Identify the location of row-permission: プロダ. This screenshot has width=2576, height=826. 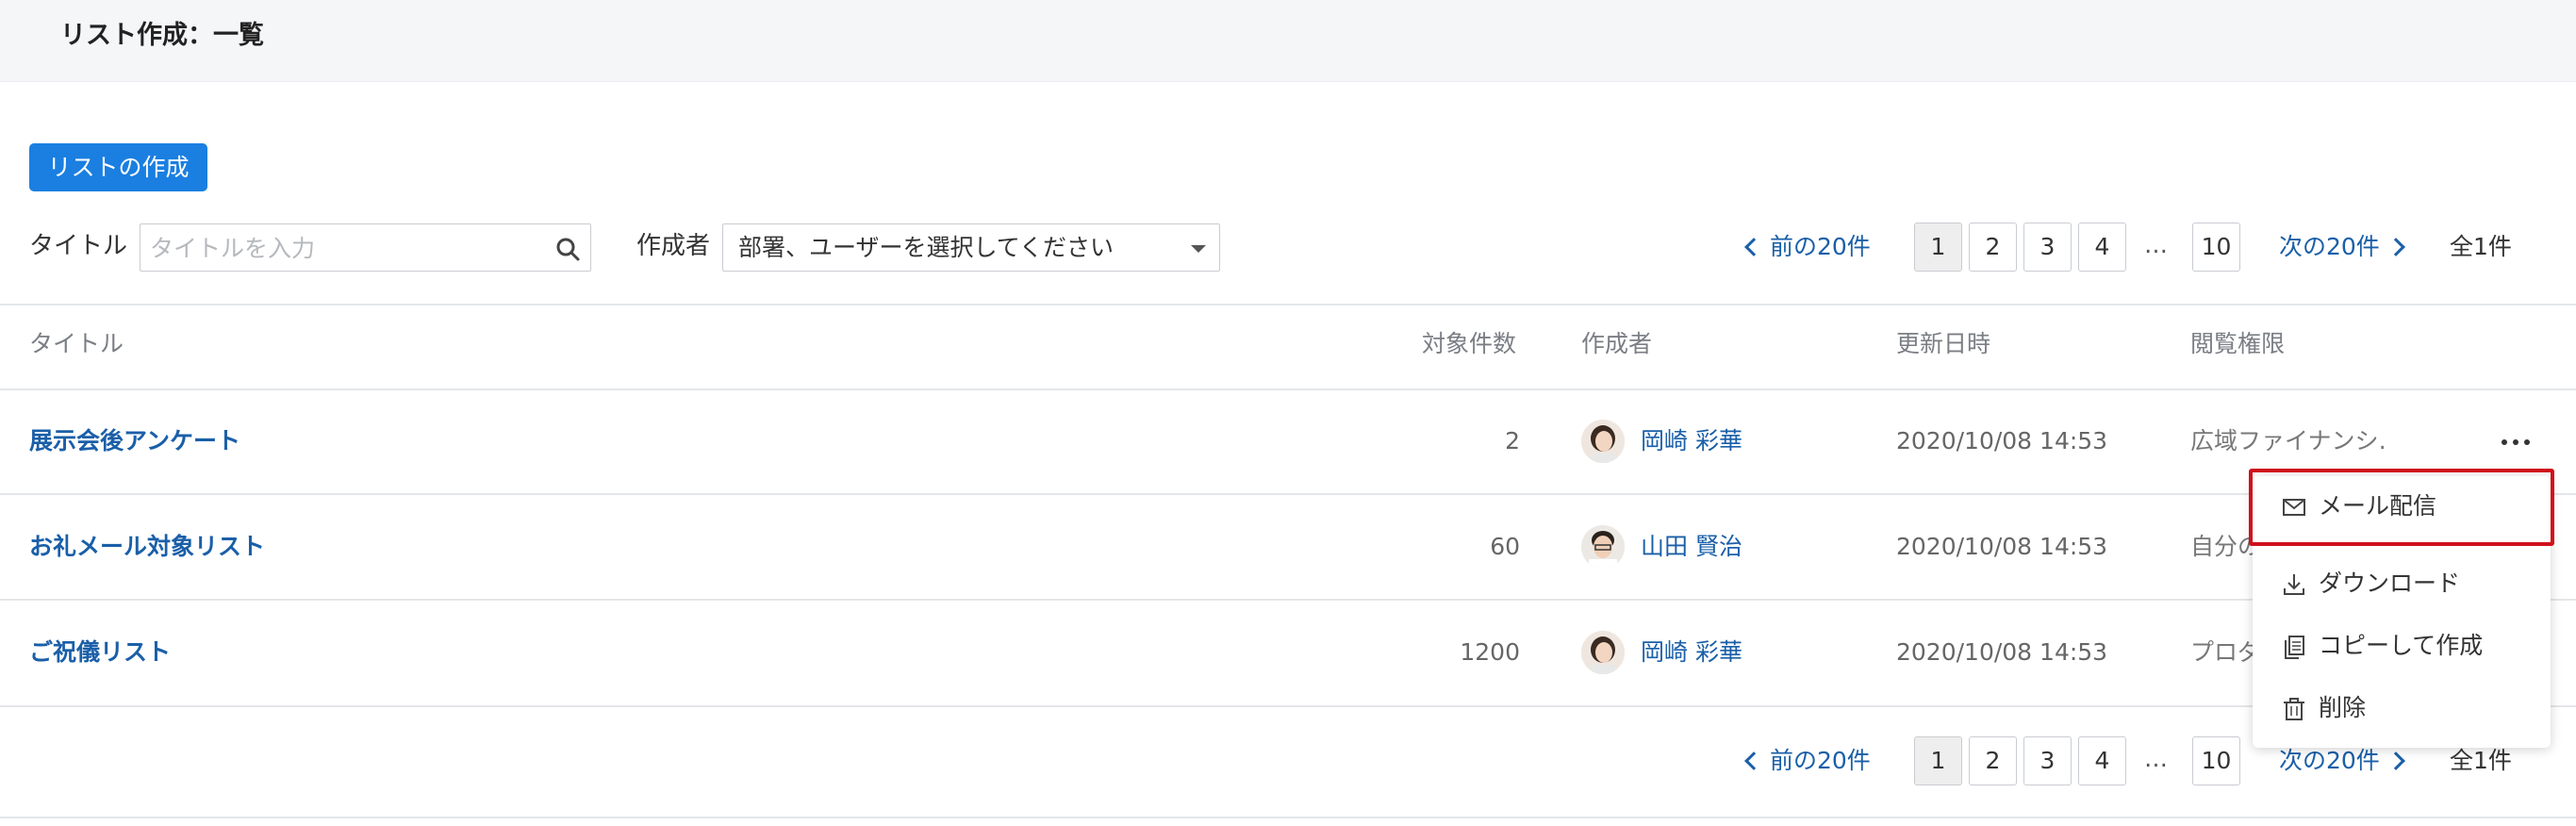
(2223, 652).